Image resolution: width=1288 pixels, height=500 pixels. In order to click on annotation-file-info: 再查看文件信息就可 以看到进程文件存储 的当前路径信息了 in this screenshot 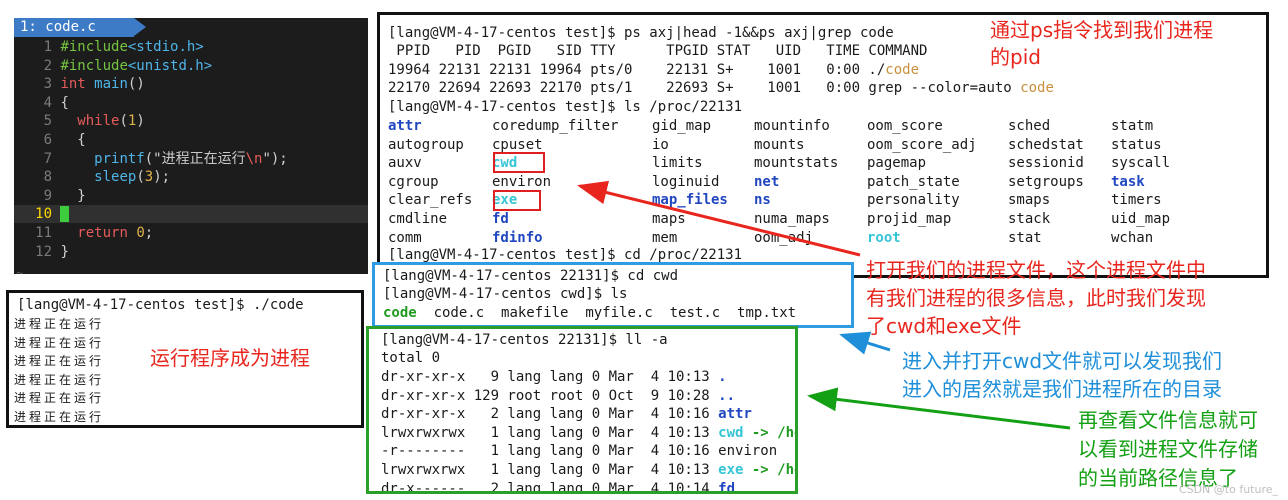, I will do `click(1168, 449)`.